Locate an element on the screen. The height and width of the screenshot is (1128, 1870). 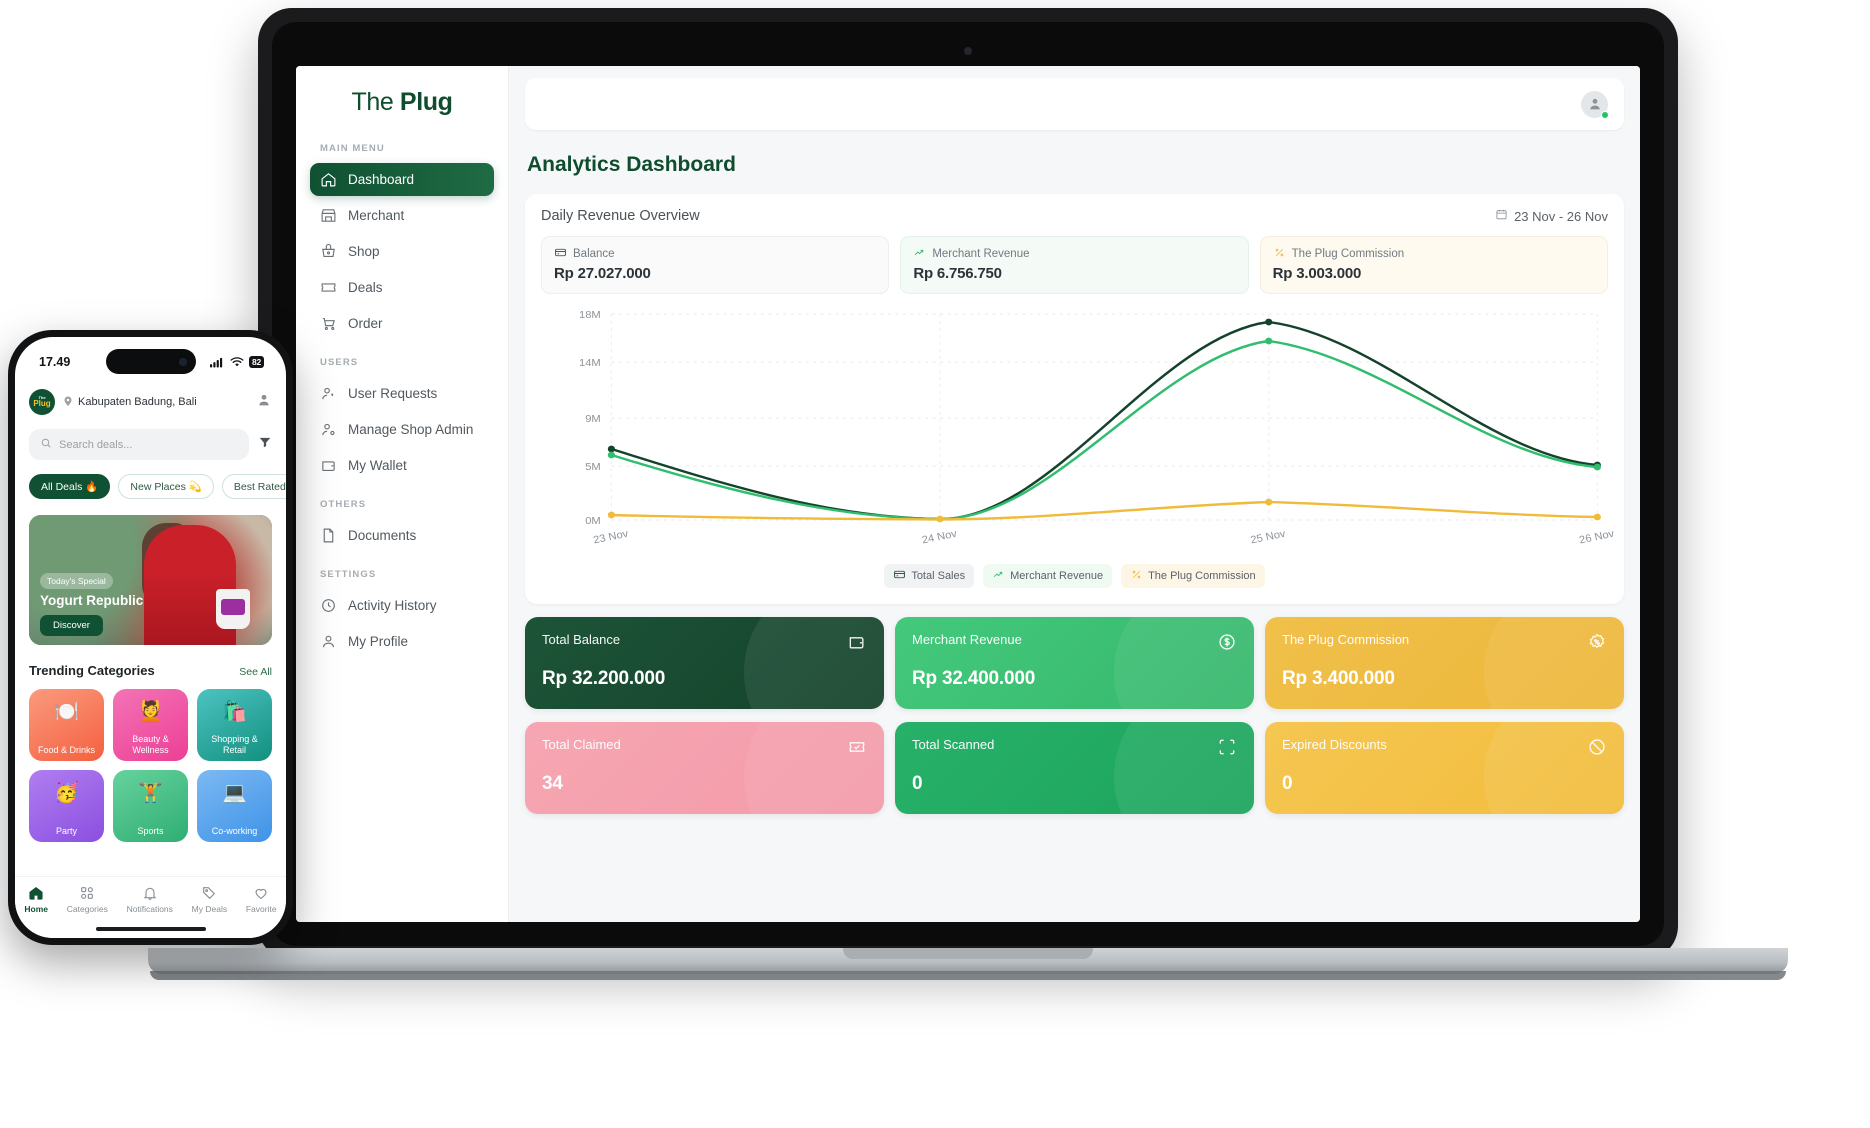
party-face-icon: 🥳 is located at coordinates (66, 793).